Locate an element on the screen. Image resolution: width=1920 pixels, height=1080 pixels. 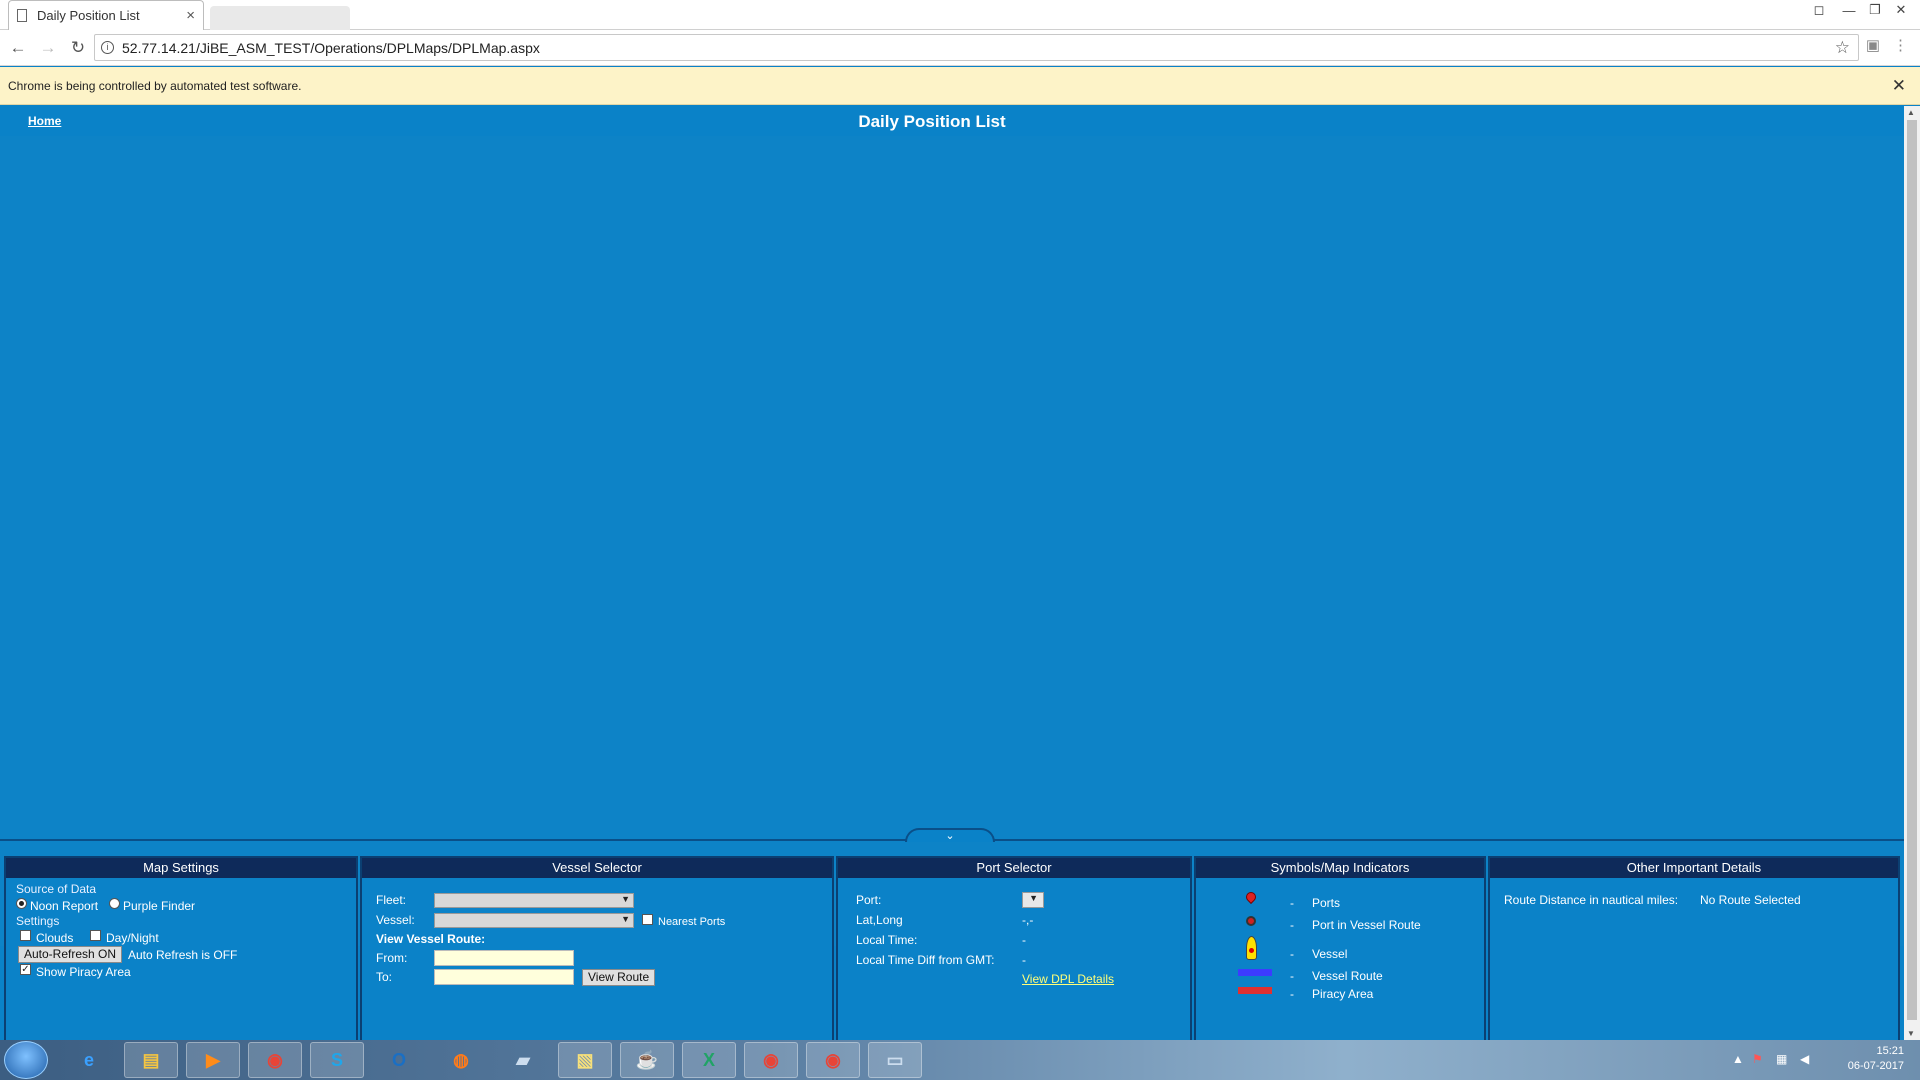
page-title: Daily Position List is located at coordinates (932, 121).